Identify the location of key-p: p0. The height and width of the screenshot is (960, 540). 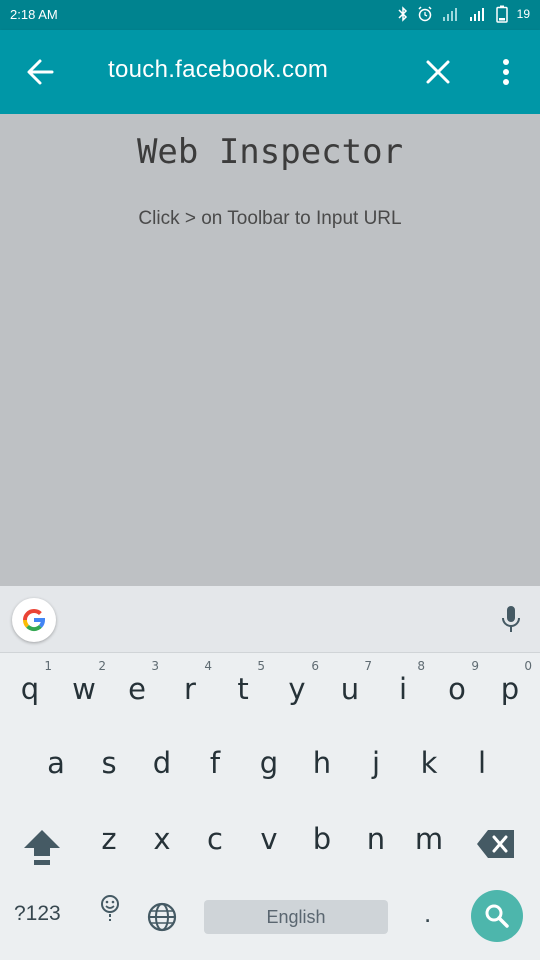
(510, 687).